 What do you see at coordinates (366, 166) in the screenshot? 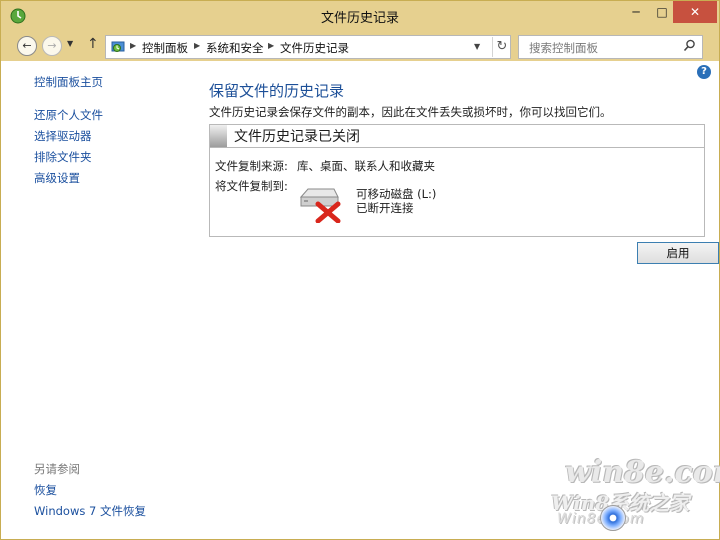
I see `copy-source-value: 库、桌面、联系人和收藏夹` at bounding box center [366, 166].